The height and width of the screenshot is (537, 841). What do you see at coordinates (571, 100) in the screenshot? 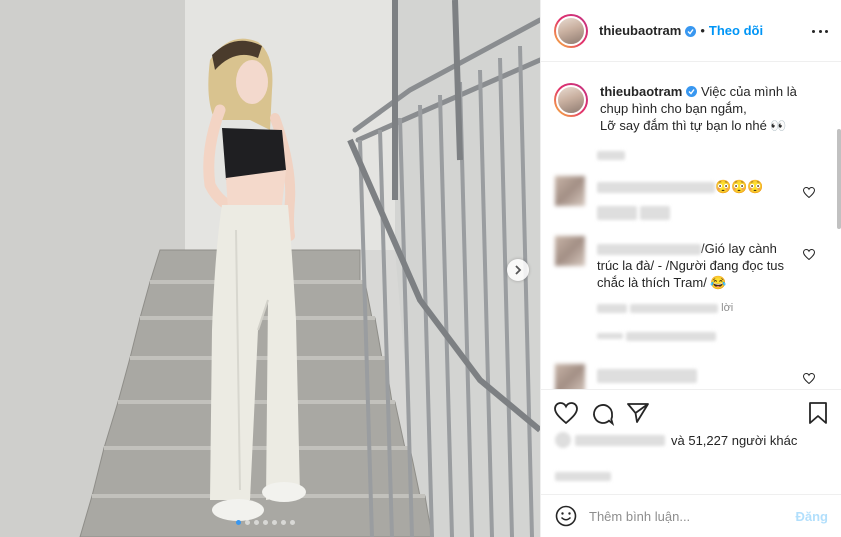
I see `caption-avatar` at bounding box center [571, 100].